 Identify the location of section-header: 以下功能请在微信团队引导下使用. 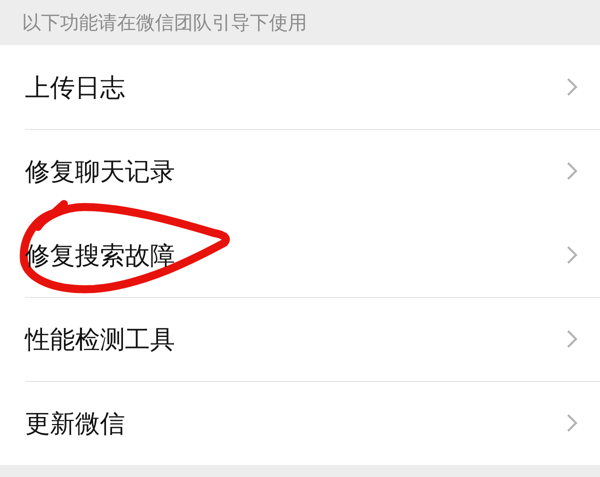
(164, 23).